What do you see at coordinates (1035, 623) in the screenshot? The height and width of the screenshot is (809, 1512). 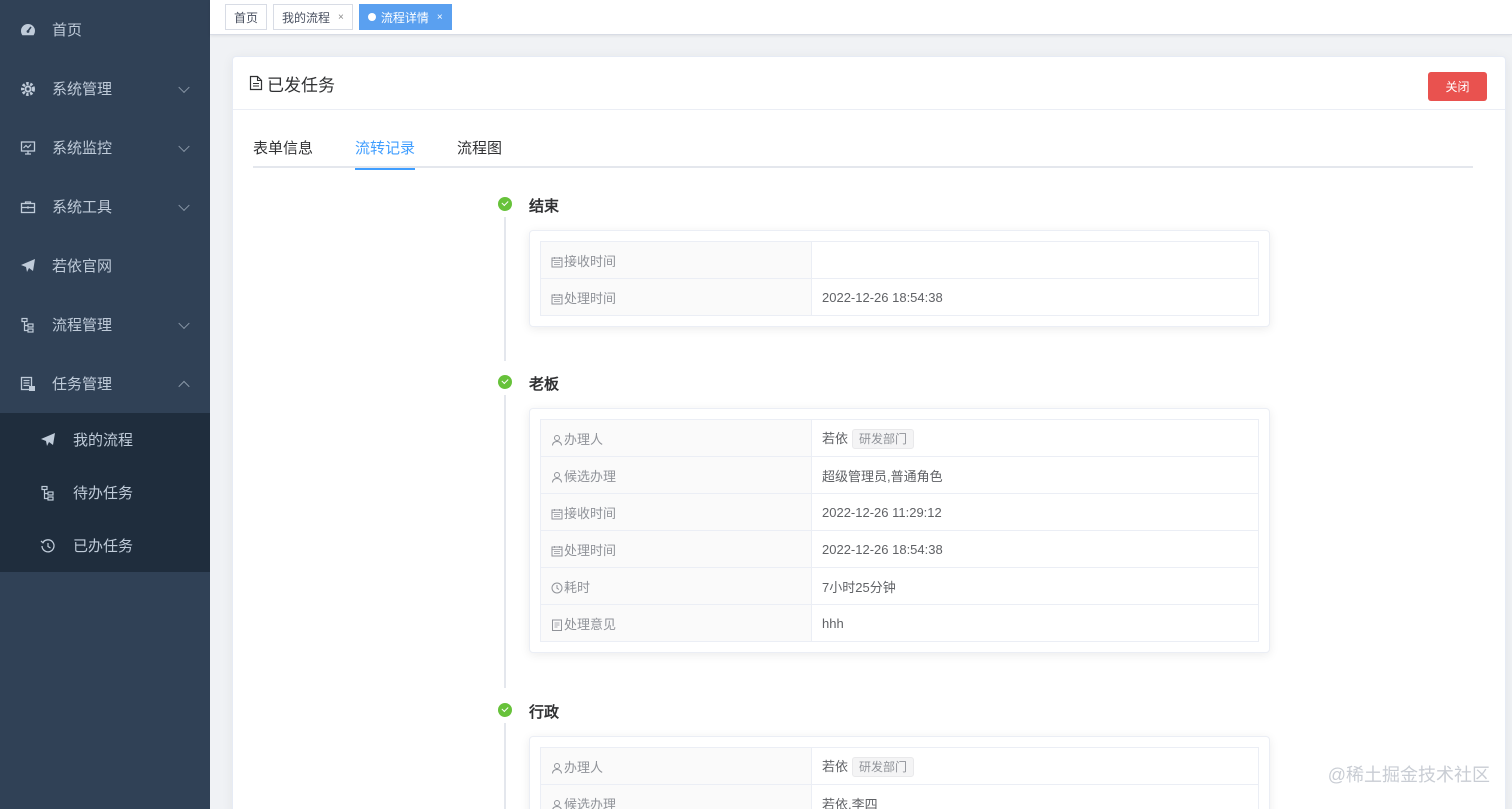 I see `row-value: hhh` at bounding box center [1035, 623].